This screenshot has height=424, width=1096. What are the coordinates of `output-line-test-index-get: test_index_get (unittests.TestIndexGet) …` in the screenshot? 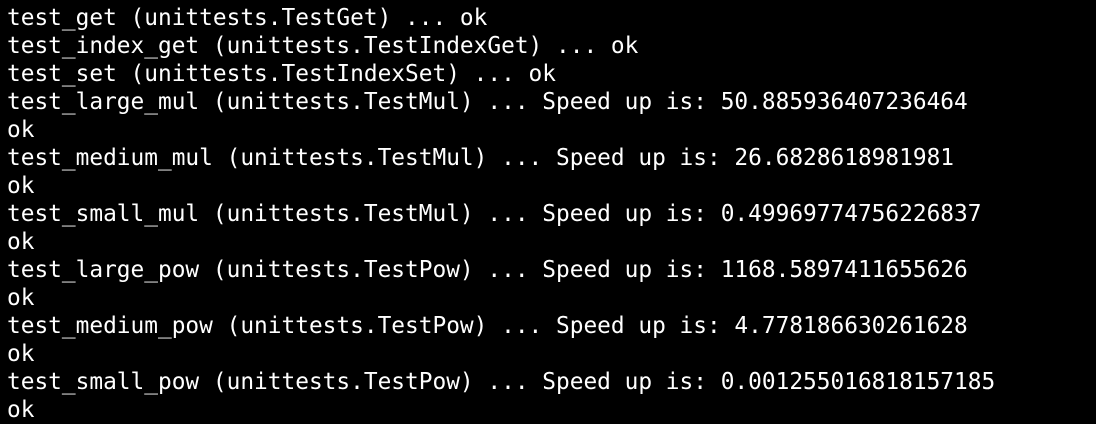 It's located at (323, 46).